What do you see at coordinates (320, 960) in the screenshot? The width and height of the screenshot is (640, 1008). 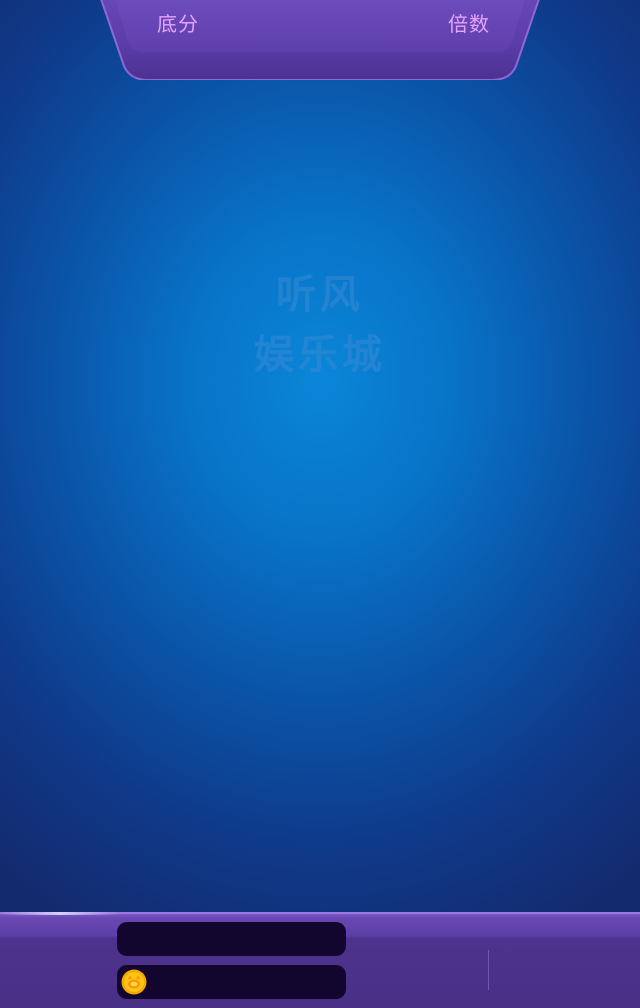 I see `player-info-bar` at bounding box center [320, 960].